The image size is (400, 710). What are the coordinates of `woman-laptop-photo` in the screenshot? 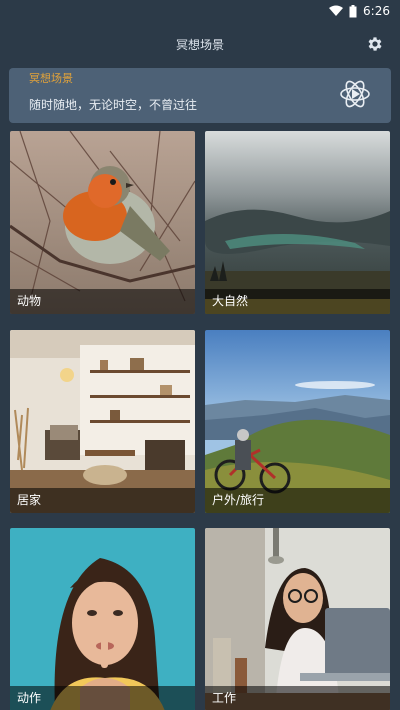 It's located at (297, 619).